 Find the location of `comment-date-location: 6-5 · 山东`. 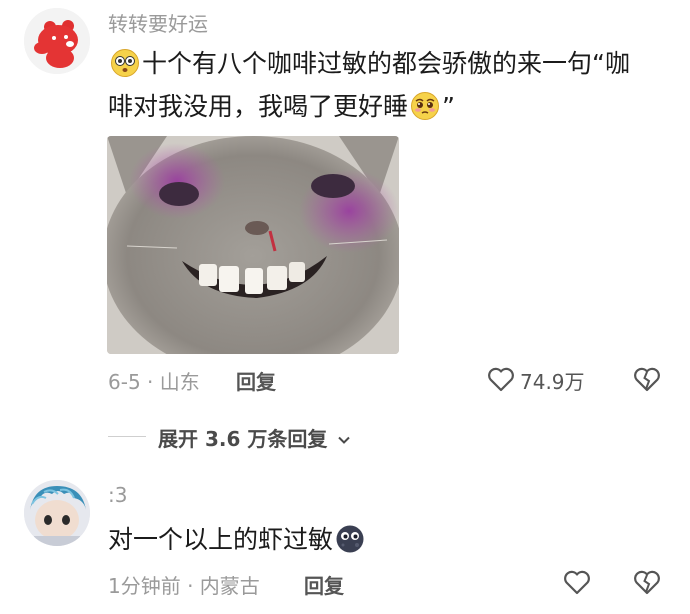

comment-date-location: 6-5 · 山东 is located at coordinates (154, 382).